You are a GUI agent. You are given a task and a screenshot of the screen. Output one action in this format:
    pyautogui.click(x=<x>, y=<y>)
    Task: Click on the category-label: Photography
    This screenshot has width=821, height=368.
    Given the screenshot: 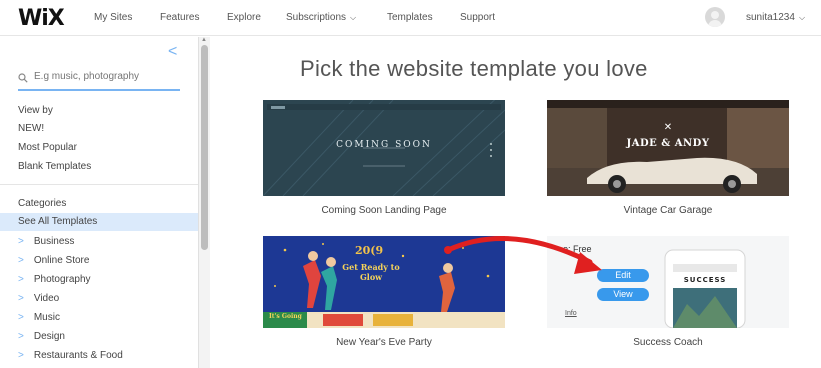 What is the action you would take?
    pyautogui.click(x=62, y=279)
    